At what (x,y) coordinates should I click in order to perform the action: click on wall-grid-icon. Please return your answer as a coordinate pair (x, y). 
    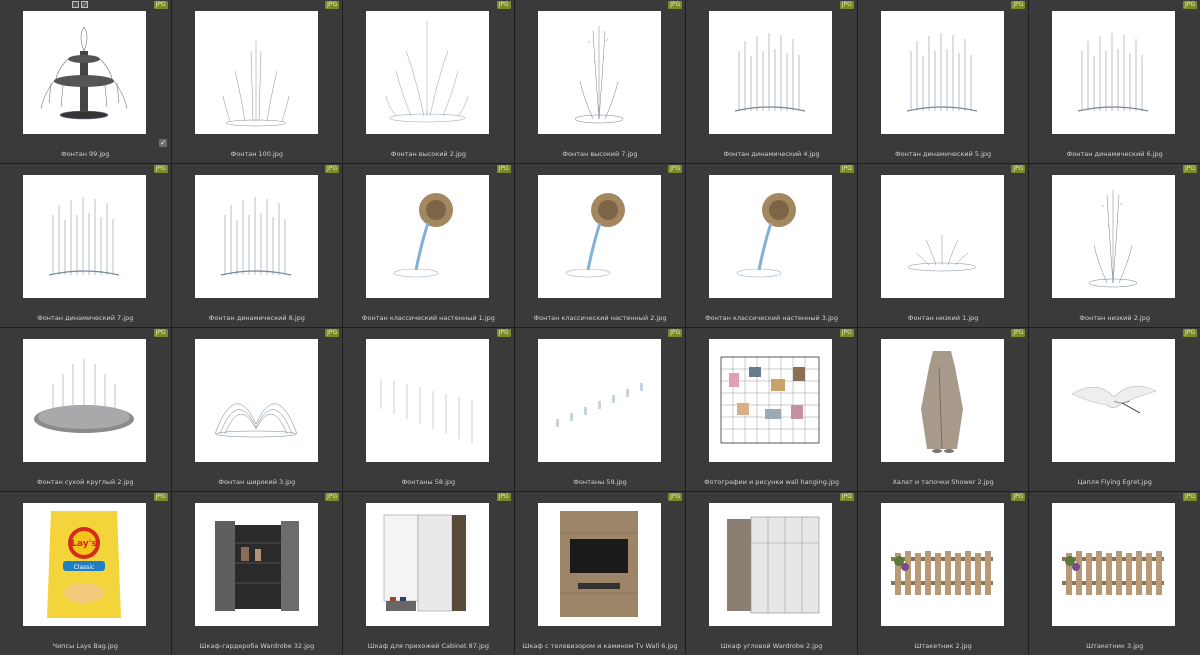
    Looking at the image, I should click on (770, 400).